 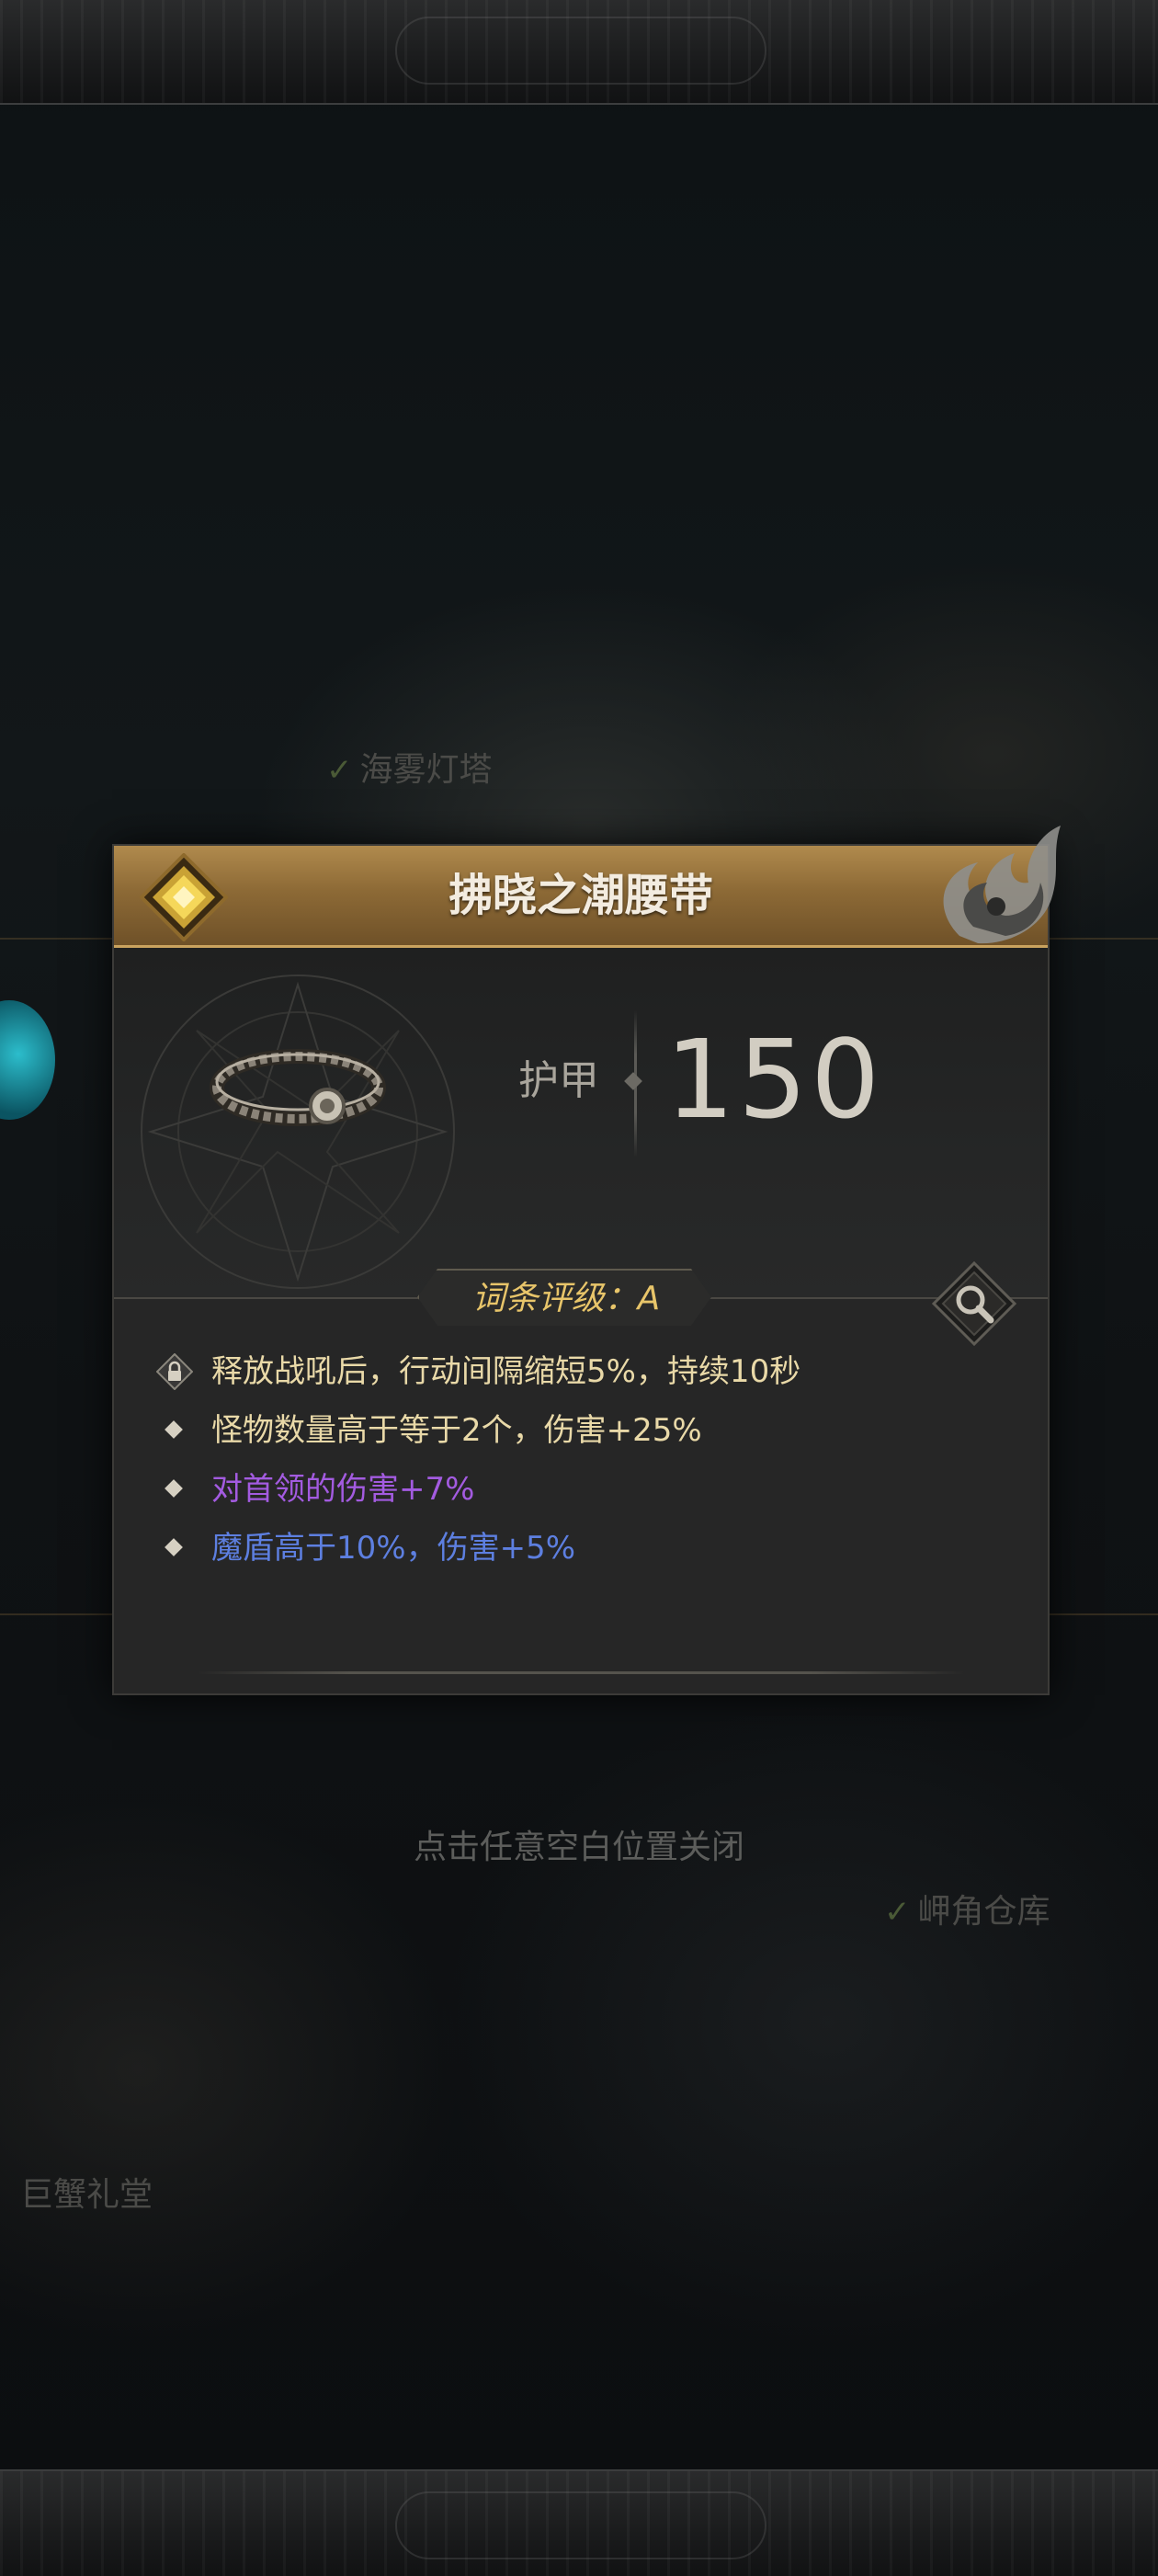 I want to click on affix-text: 魔盾高于10%，伤害+5%, so click(x=393, y=1548).